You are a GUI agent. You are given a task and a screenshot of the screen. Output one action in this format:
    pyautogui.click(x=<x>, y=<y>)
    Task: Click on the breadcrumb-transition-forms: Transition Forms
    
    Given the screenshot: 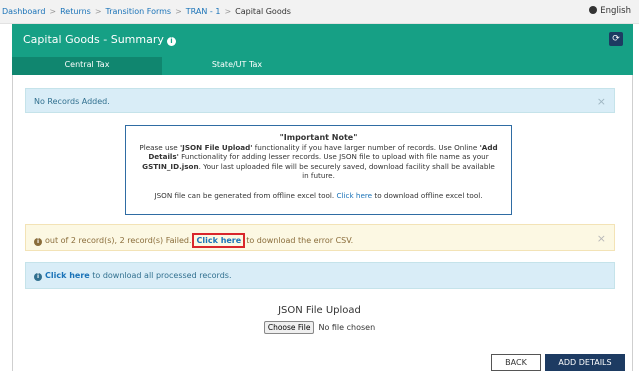 What is the action you would take?
    pyautogui.click(x=139, y=11)
    